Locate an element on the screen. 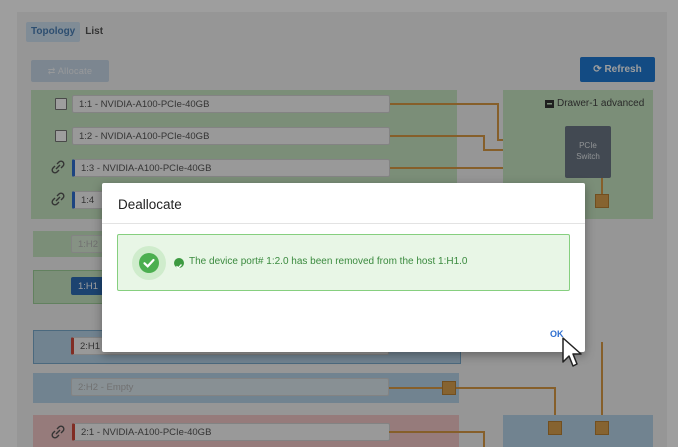 Image resolution: width=678 pixels, height=447 pixels. mouse-cursor-icon is located at coordinates (572, 352).